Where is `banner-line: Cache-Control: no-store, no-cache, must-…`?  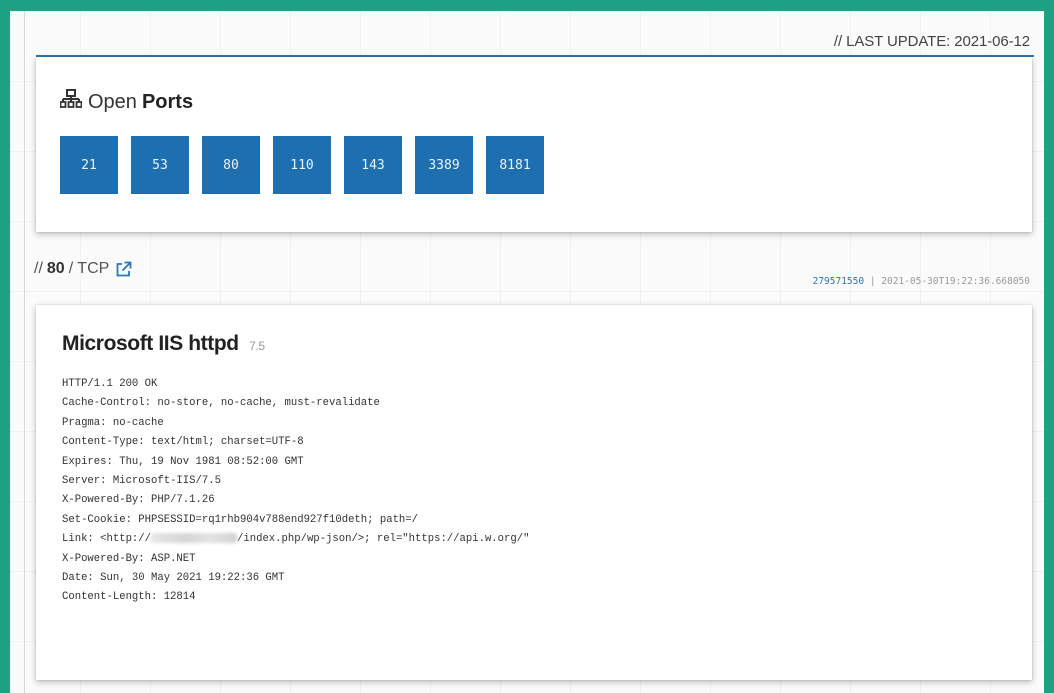 banner-line: Cache-Control: no-store, no-cache, must-… is located at coordinates (221, 403).